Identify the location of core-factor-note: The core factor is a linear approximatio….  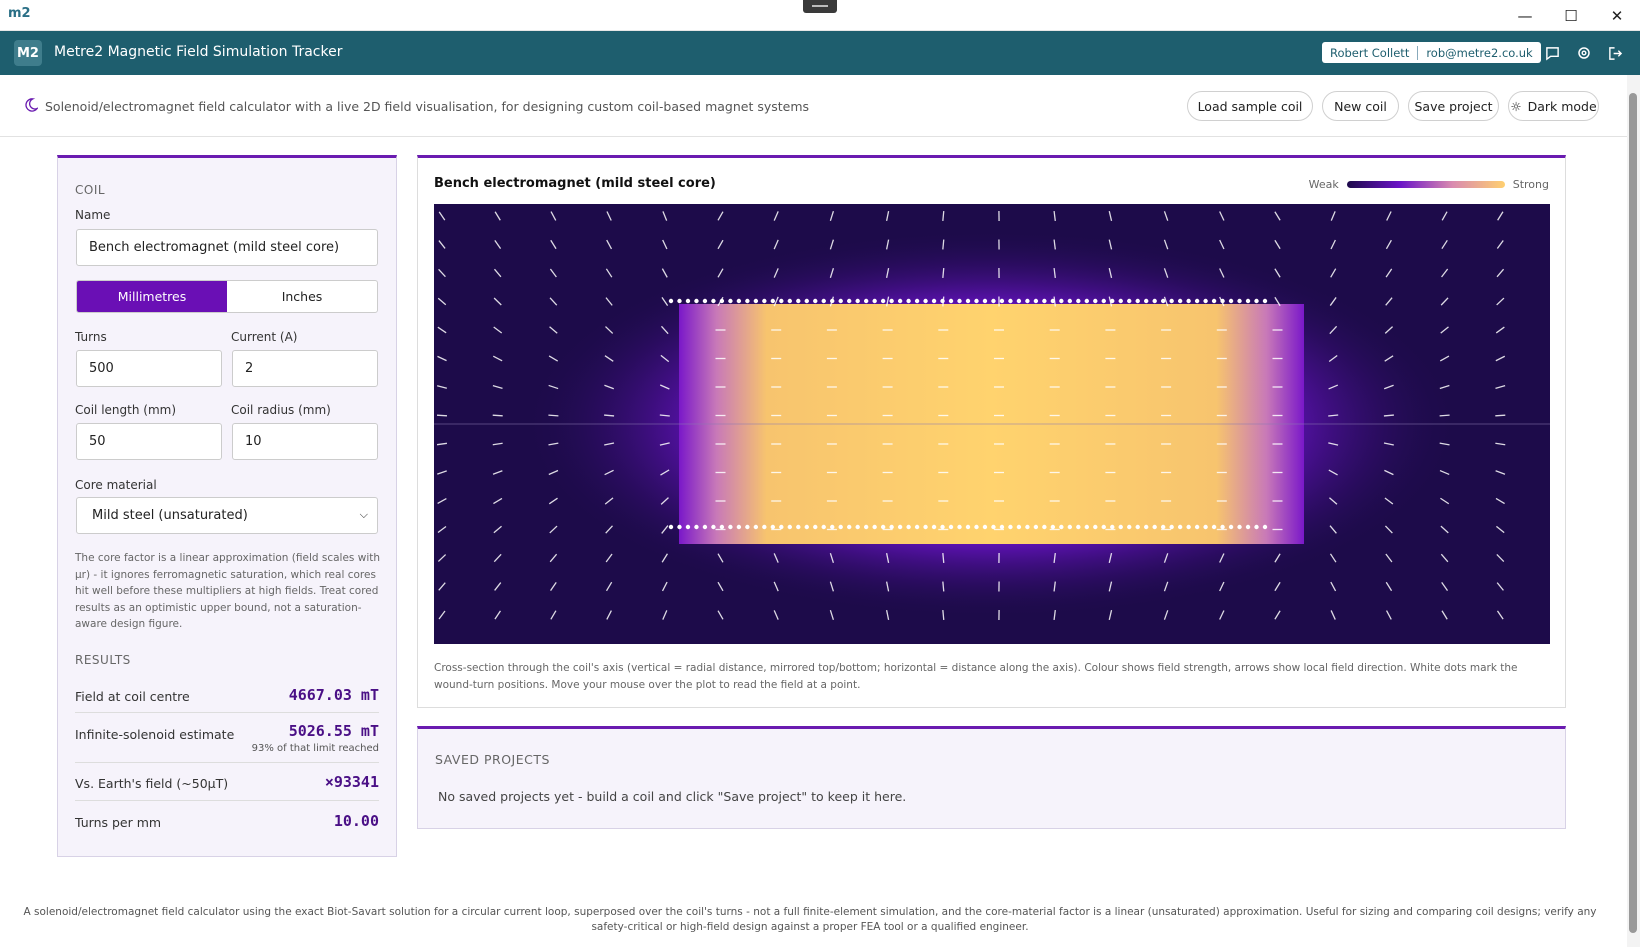
(228, 591).